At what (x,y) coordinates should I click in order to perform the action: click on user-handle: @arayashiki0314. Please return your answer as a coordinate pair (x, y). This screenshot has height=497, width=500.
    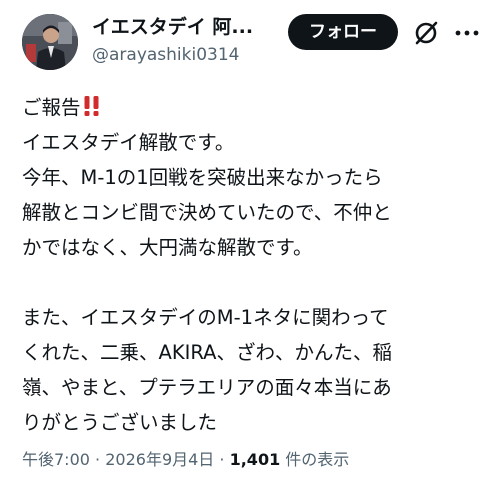
    Looking at the image, I should click on (187, 55).